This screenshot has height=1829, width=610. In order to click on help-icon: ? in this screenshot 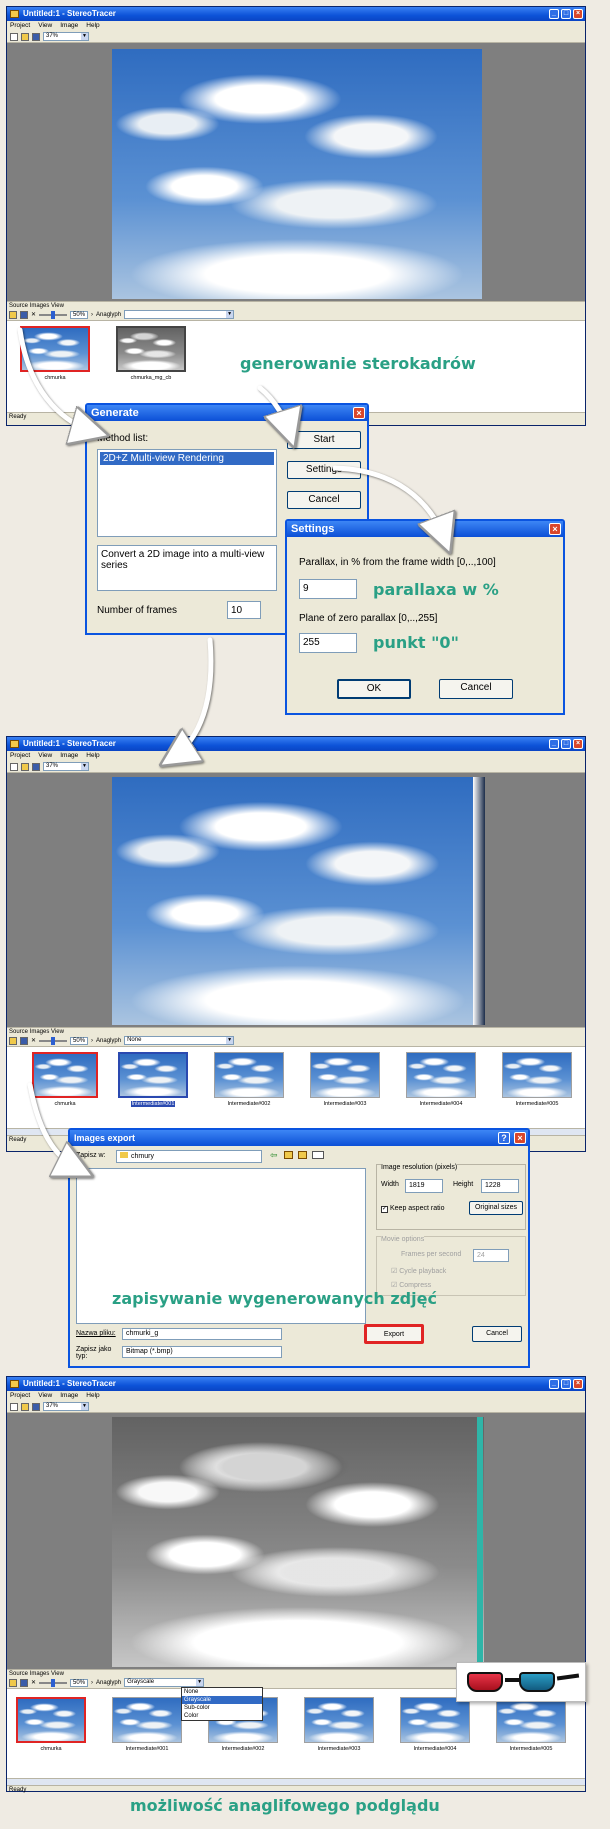, I will do `click(504, 1138)`.